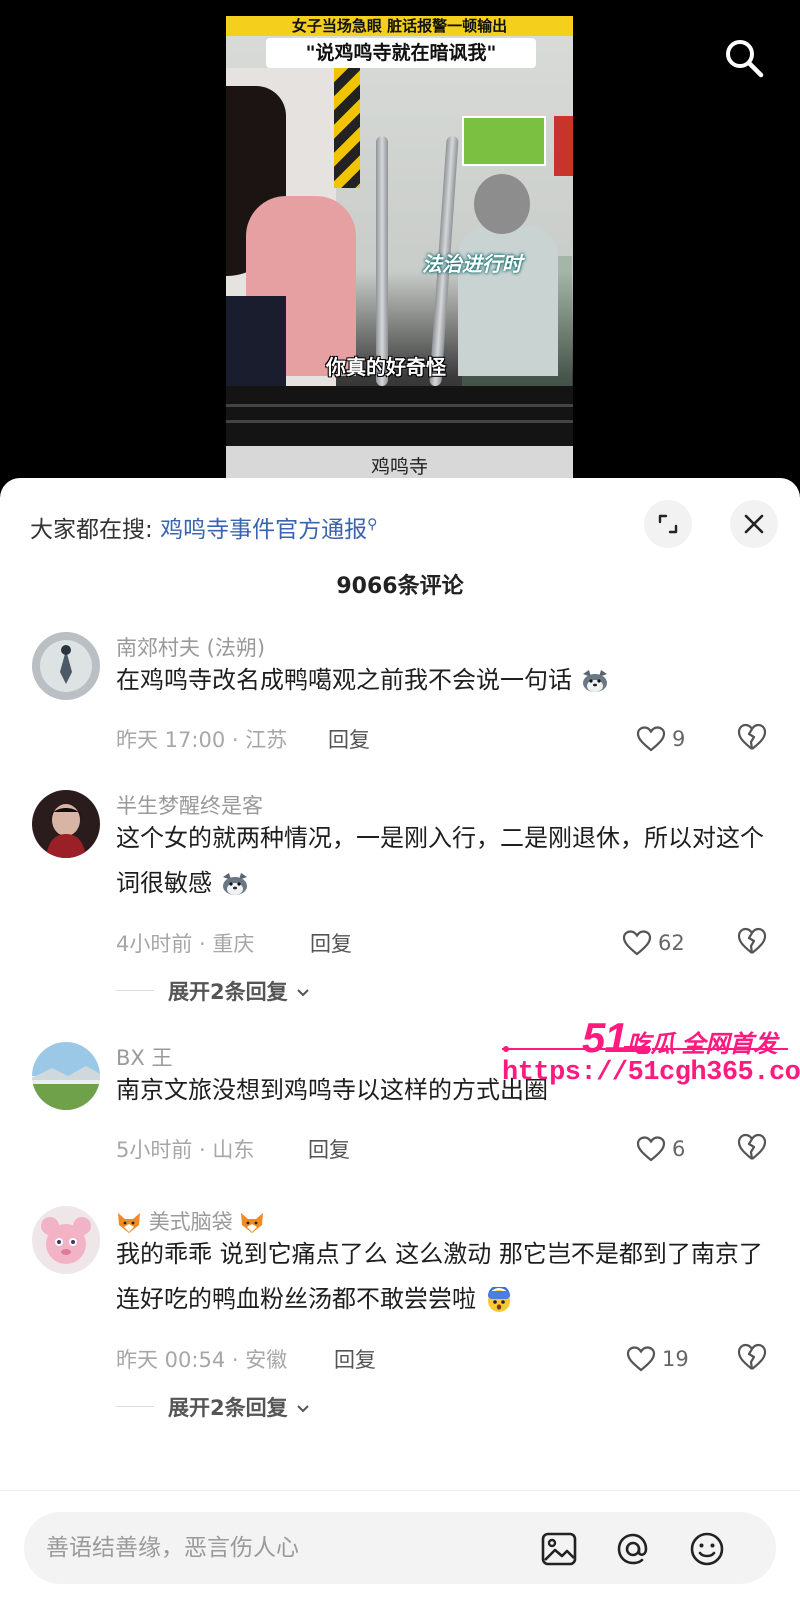 This screenshot has width=800, height=1610. What do you see at coordinates (645, 1049) in the screenshot?
I see `watermark-circuit-line` at bounding box center [645, 1049].